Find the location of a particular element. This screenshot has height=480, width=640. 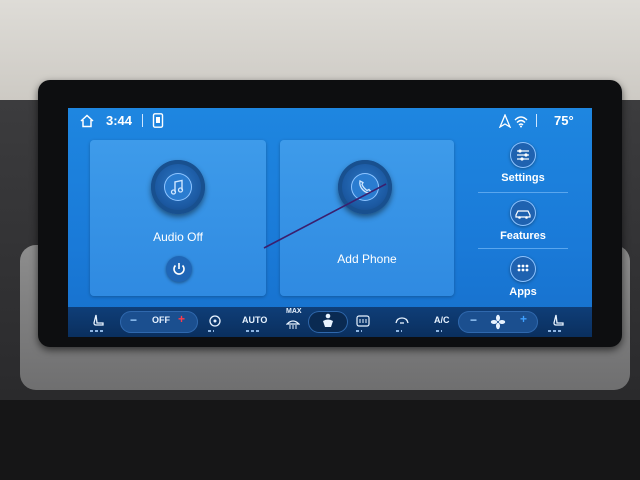

outside-temperature: 75° is located at coordinates (564, 120).